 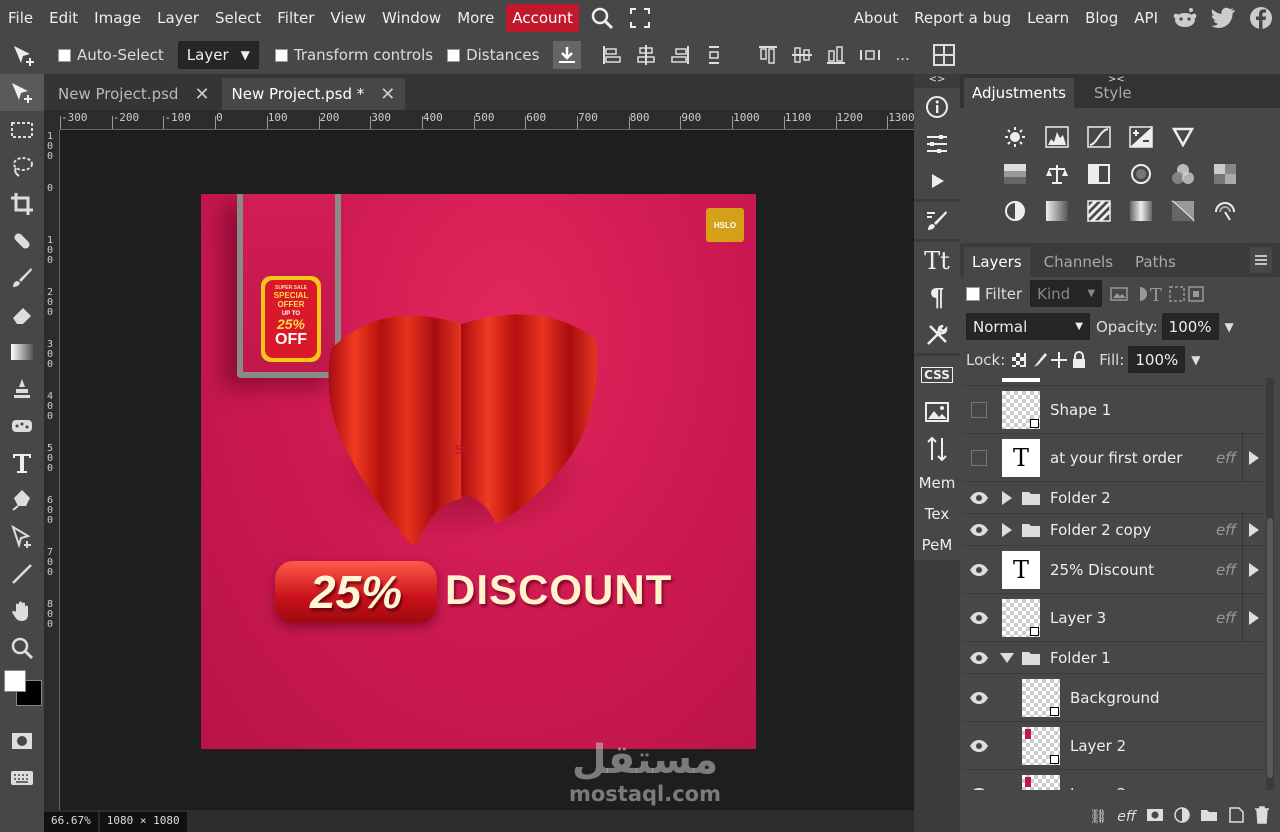 I want to click on distribute-vertical-icon, so click(x=714, y=55).